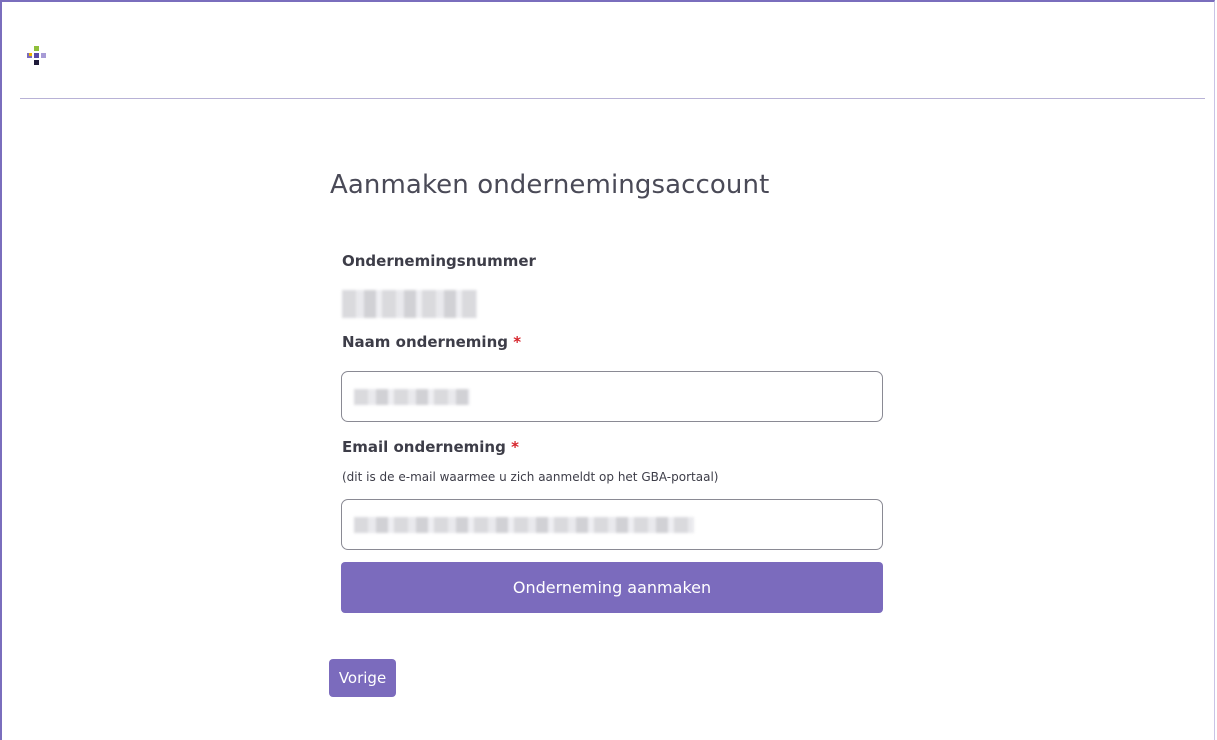  Describe the element at coordinates (30, 54) in the screenshot. I see `logo-square-yellow` at that location.